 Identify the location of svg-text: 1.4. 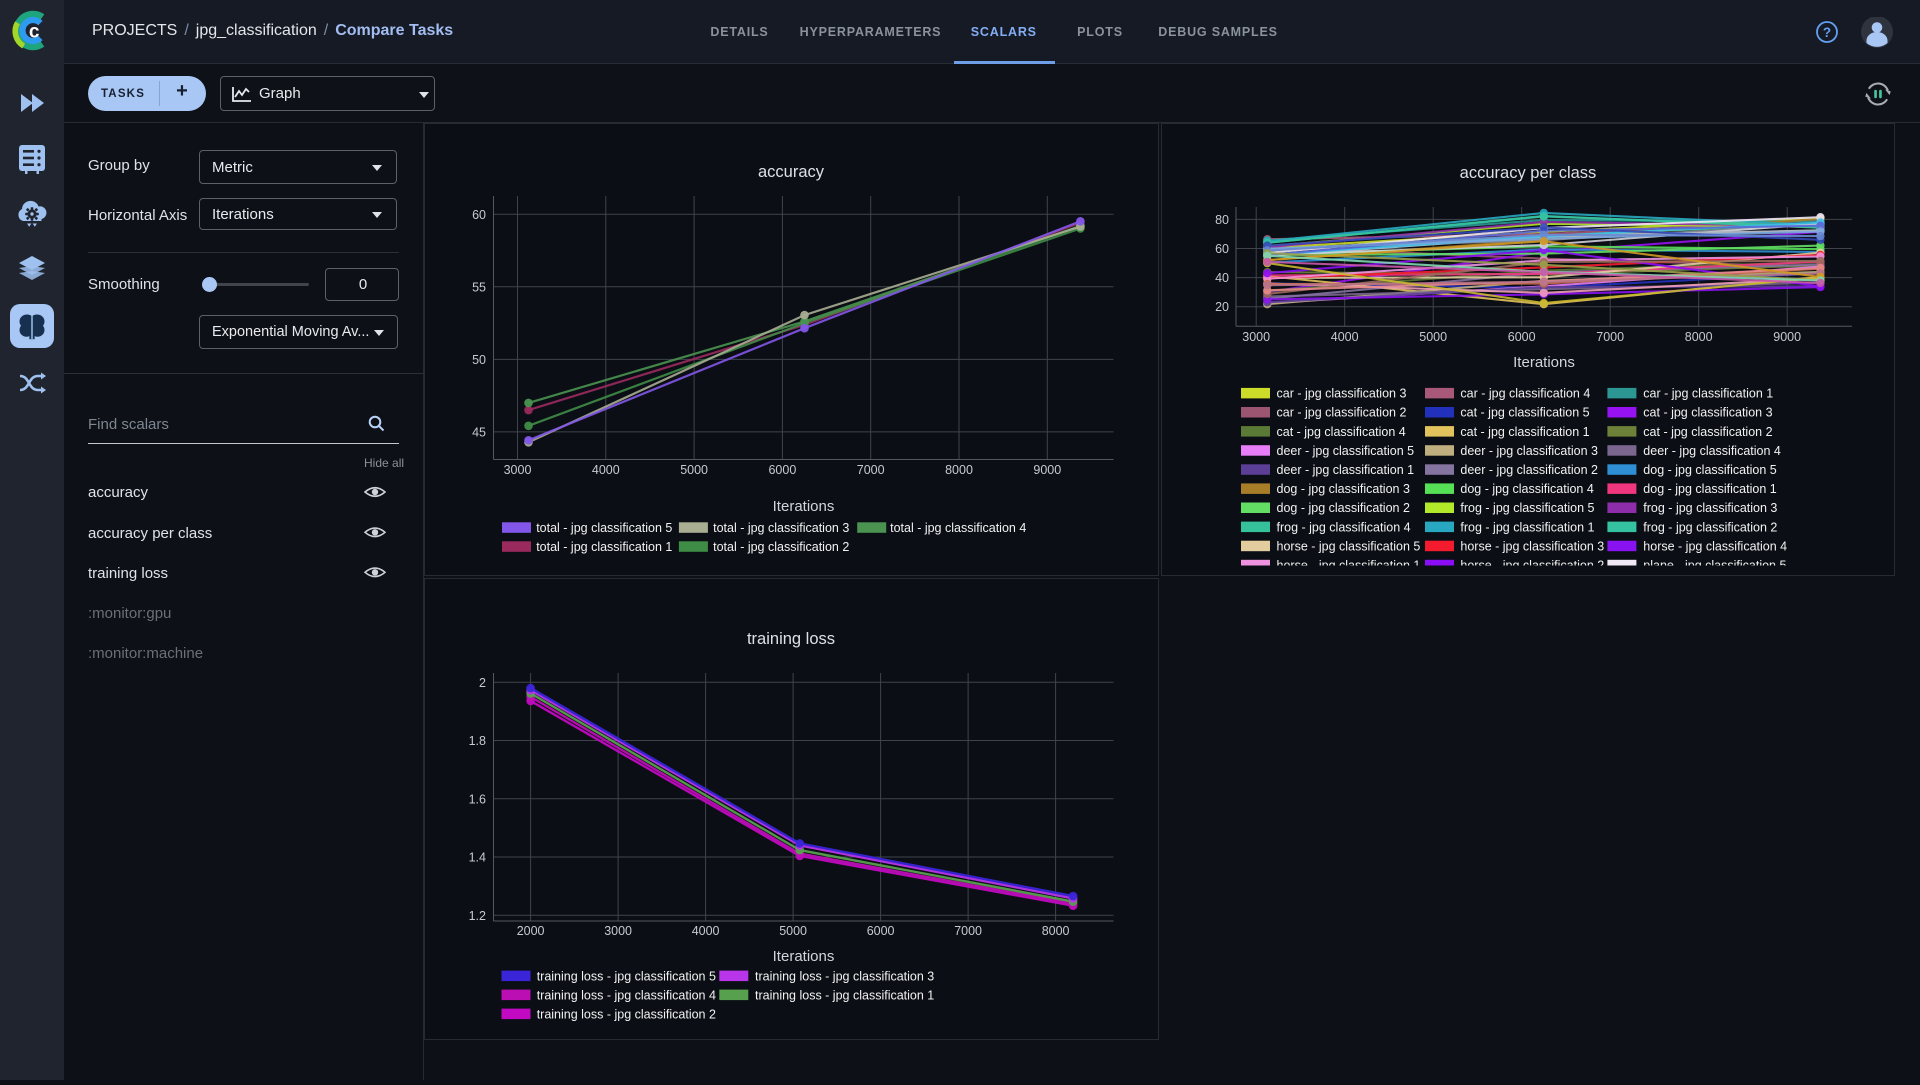
(477, 858).